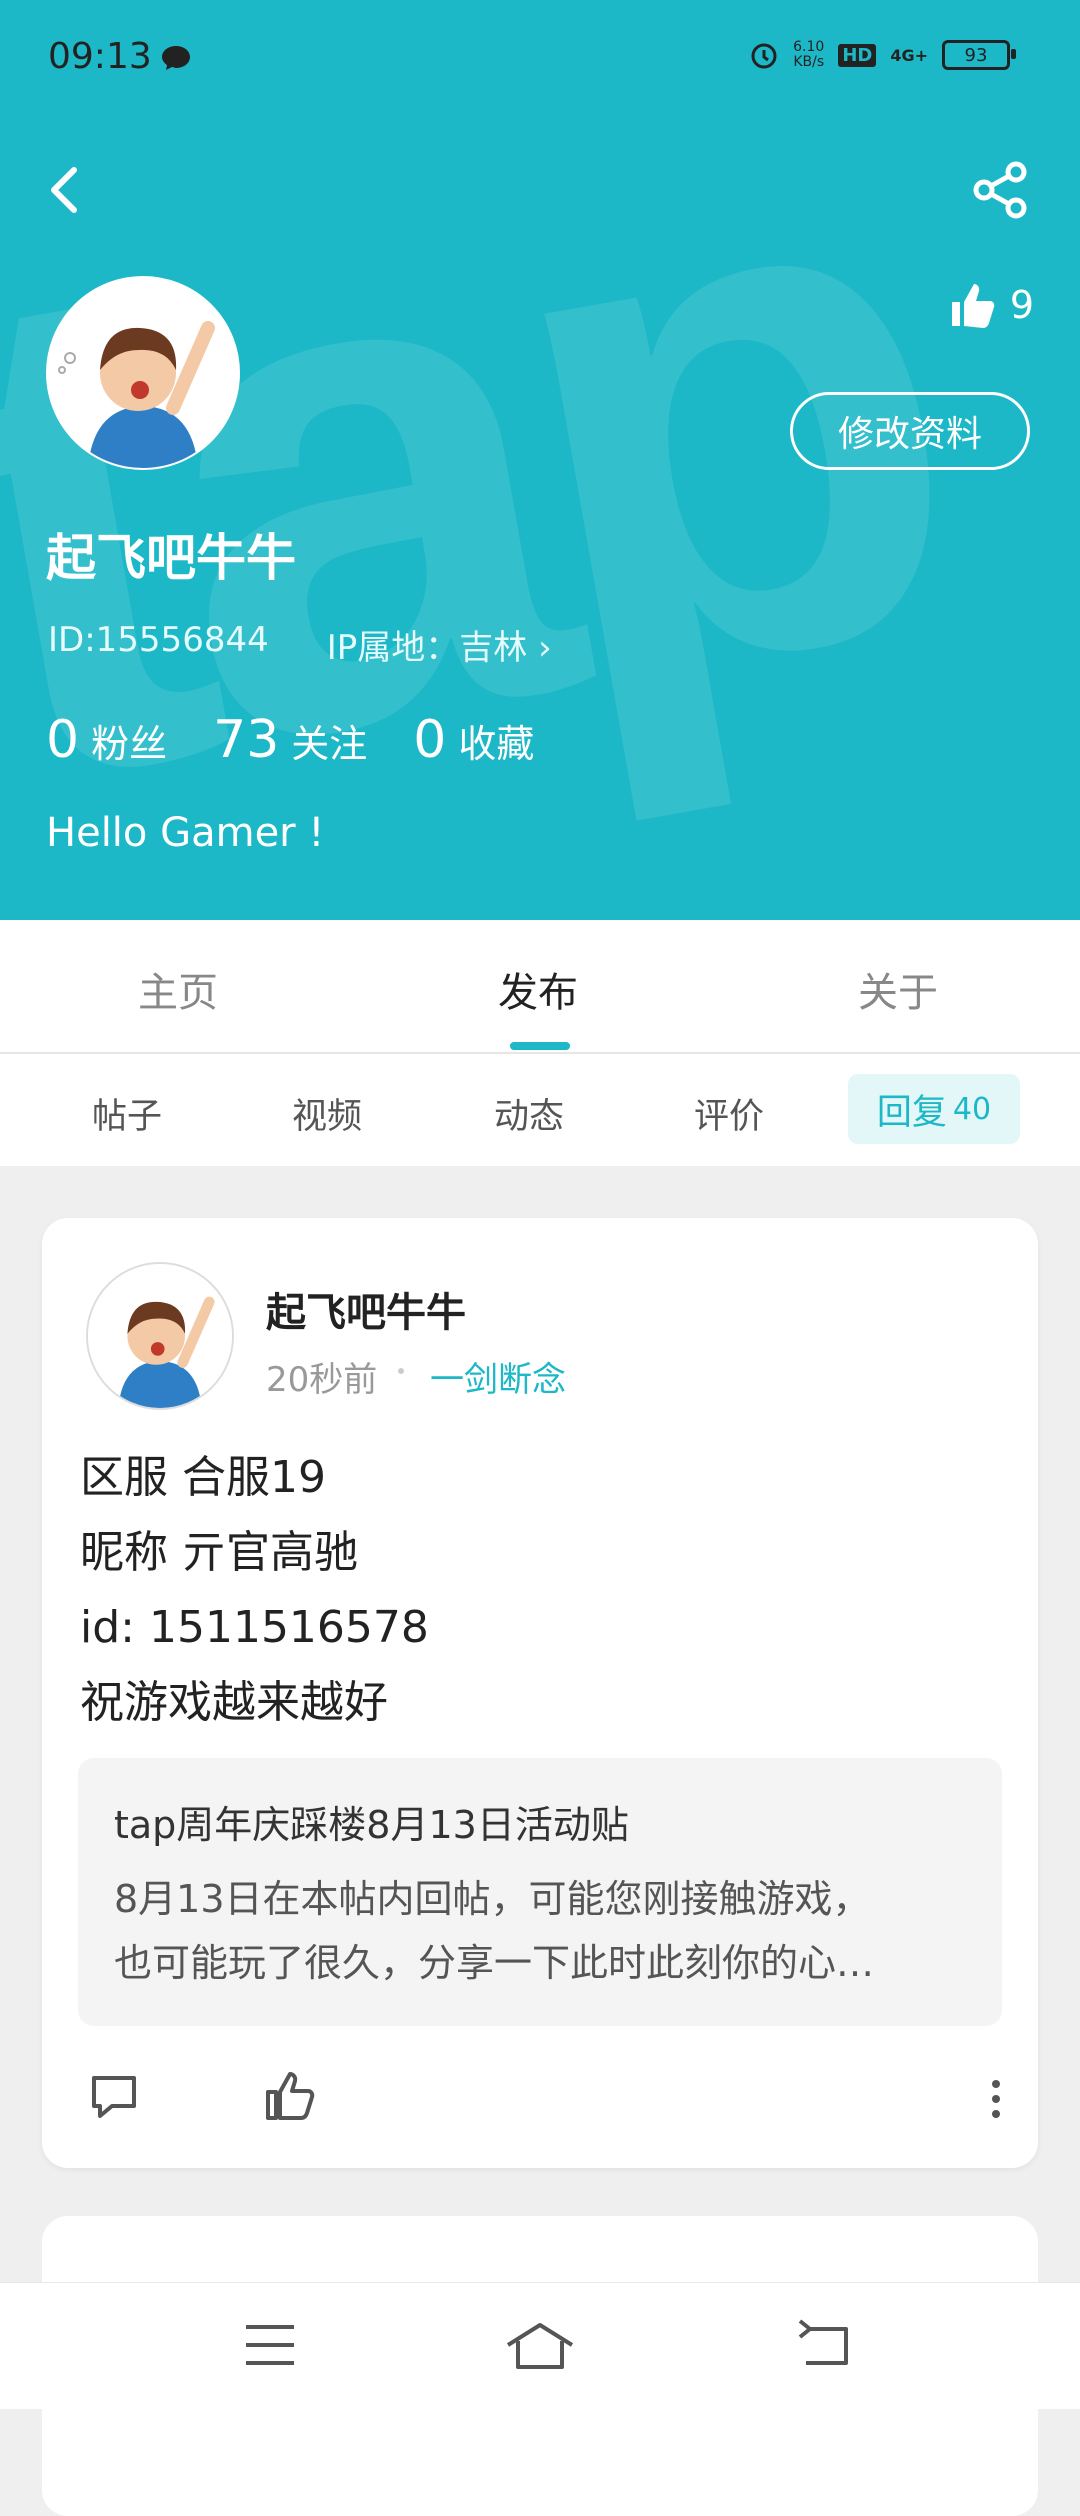 This screenshot has height=2516, width=1080. Describe the element at coordinates (973, 306) in the screenshot. I see `thumbs-up-icon` at that location.